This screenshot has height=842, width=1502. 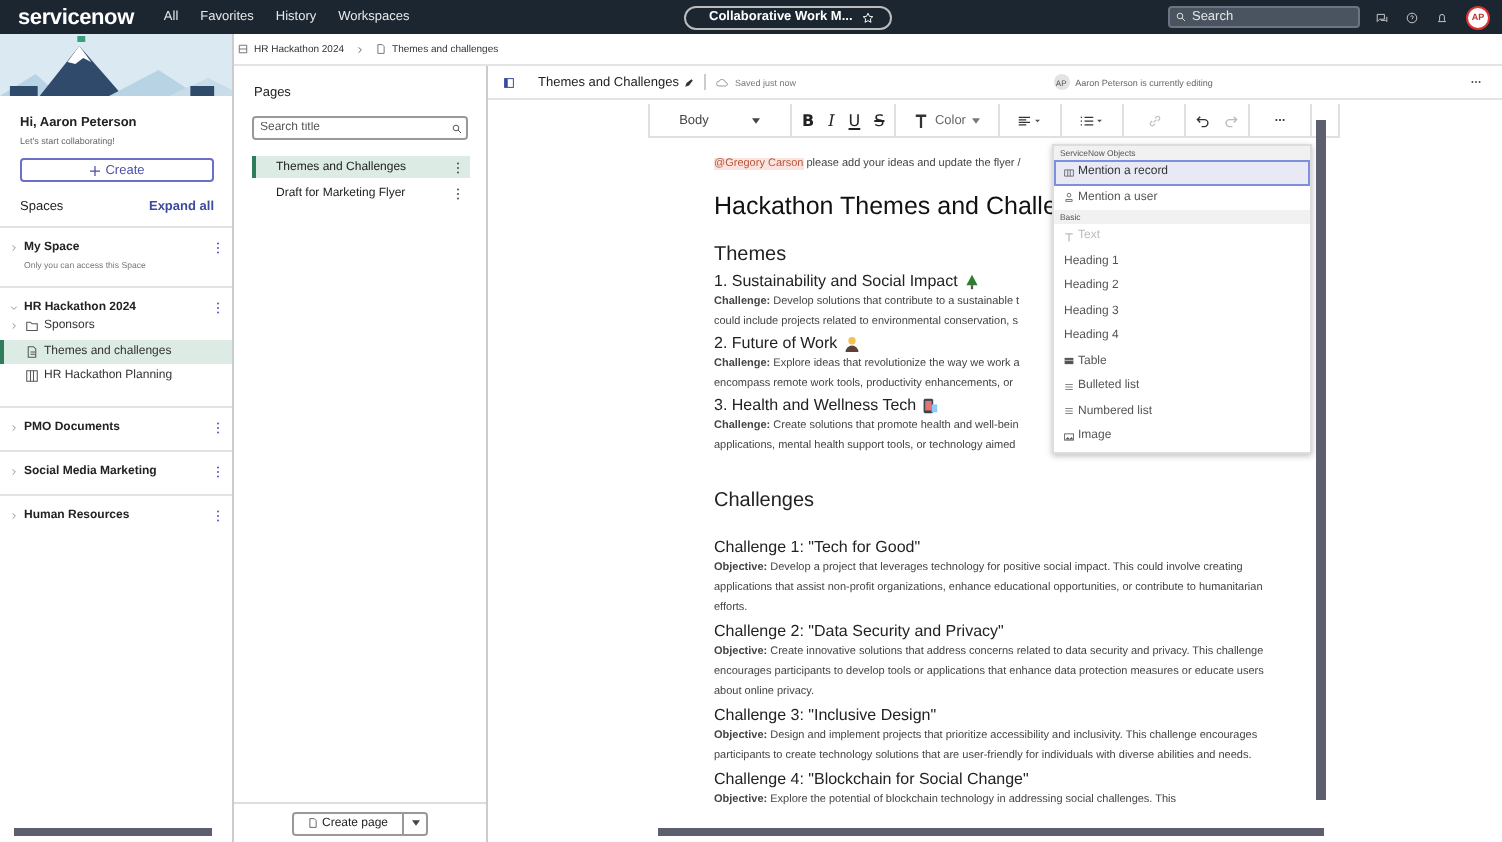 What do you see at coordinates (868, 17) in the screenshot?
I see `star-icon` at bounding box center [868, 17].